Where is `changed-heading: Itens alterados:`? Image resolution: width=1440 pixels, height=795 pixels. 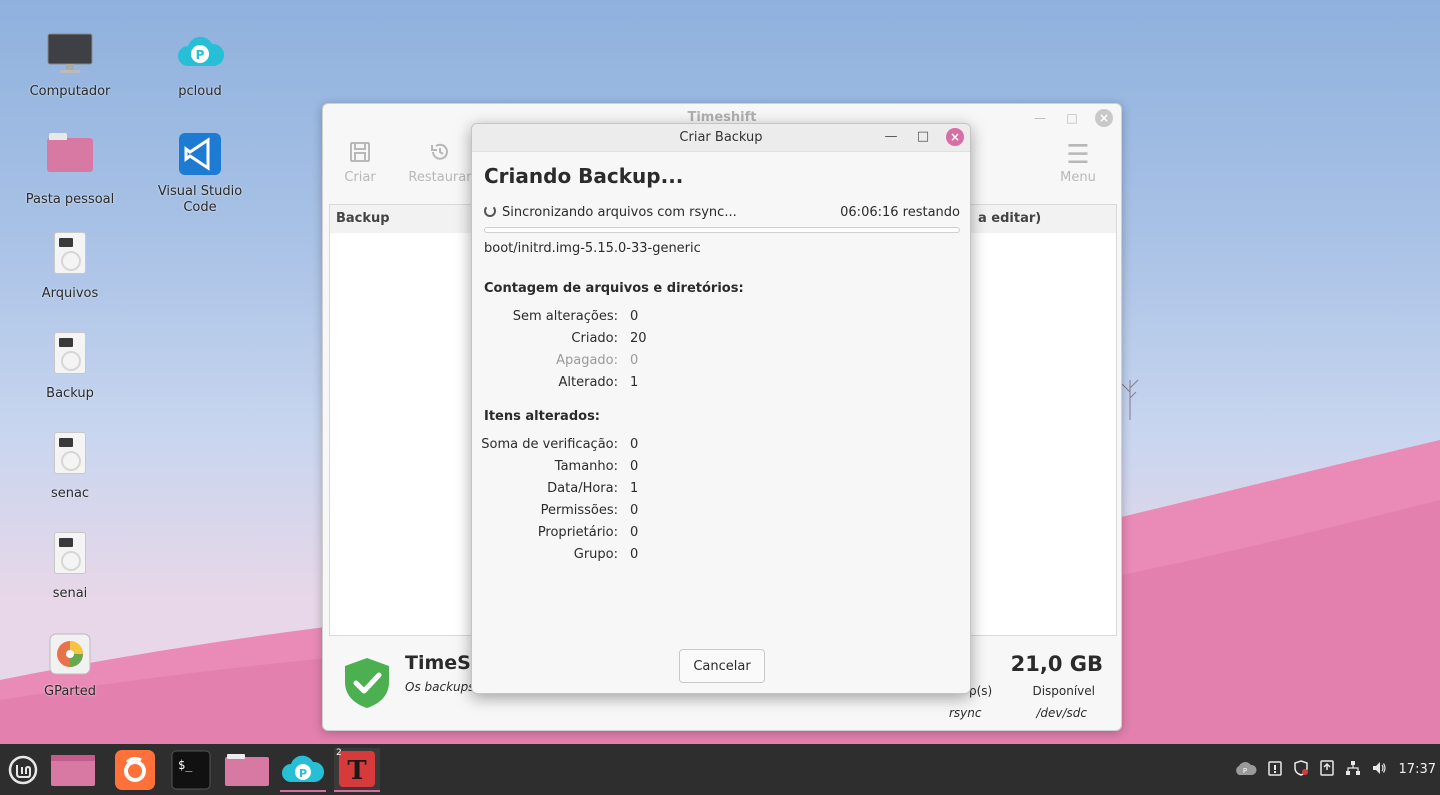 changed-heading: Itens alterados: is located at coordinates (542, 416).